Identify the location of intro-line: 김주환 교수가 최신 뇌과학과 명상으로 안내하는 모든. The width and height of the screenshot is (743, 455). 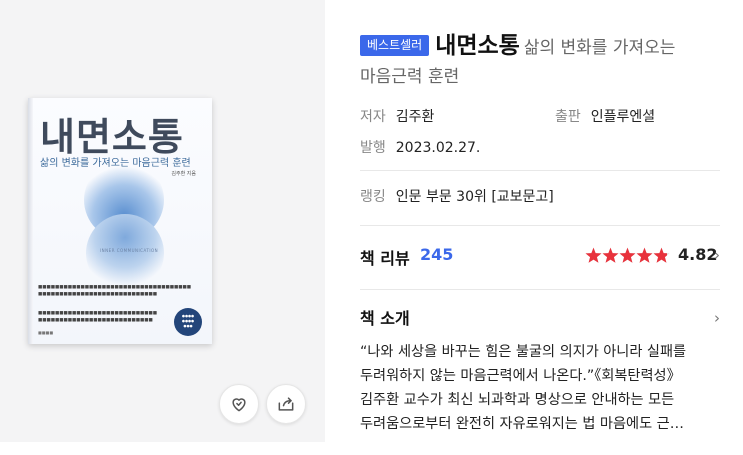
(517, 400).